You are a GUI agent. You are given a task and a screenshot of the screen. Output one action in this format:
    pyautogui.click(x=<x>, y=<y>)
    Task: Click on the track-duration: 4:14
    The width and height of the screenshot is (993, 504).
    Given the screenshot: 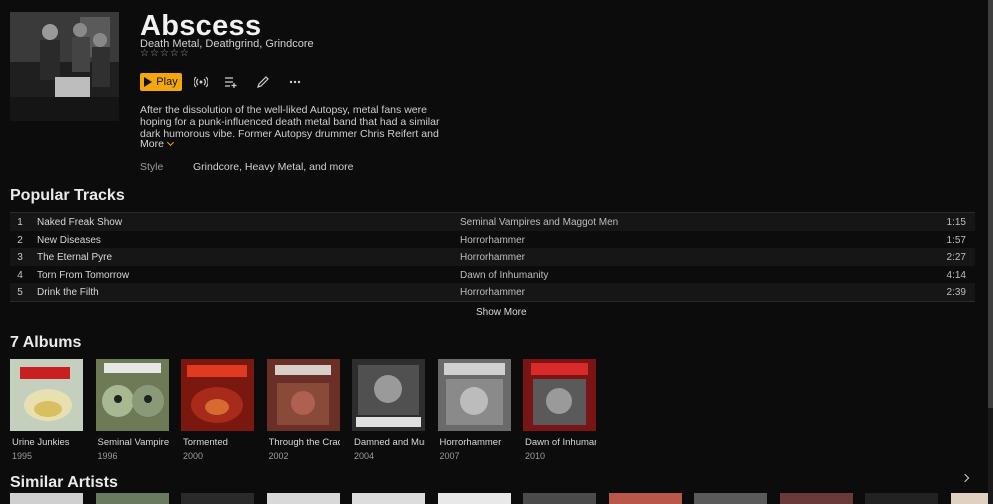 What is the action you would take?
    pyautogui.click(x=956, y=275)
    